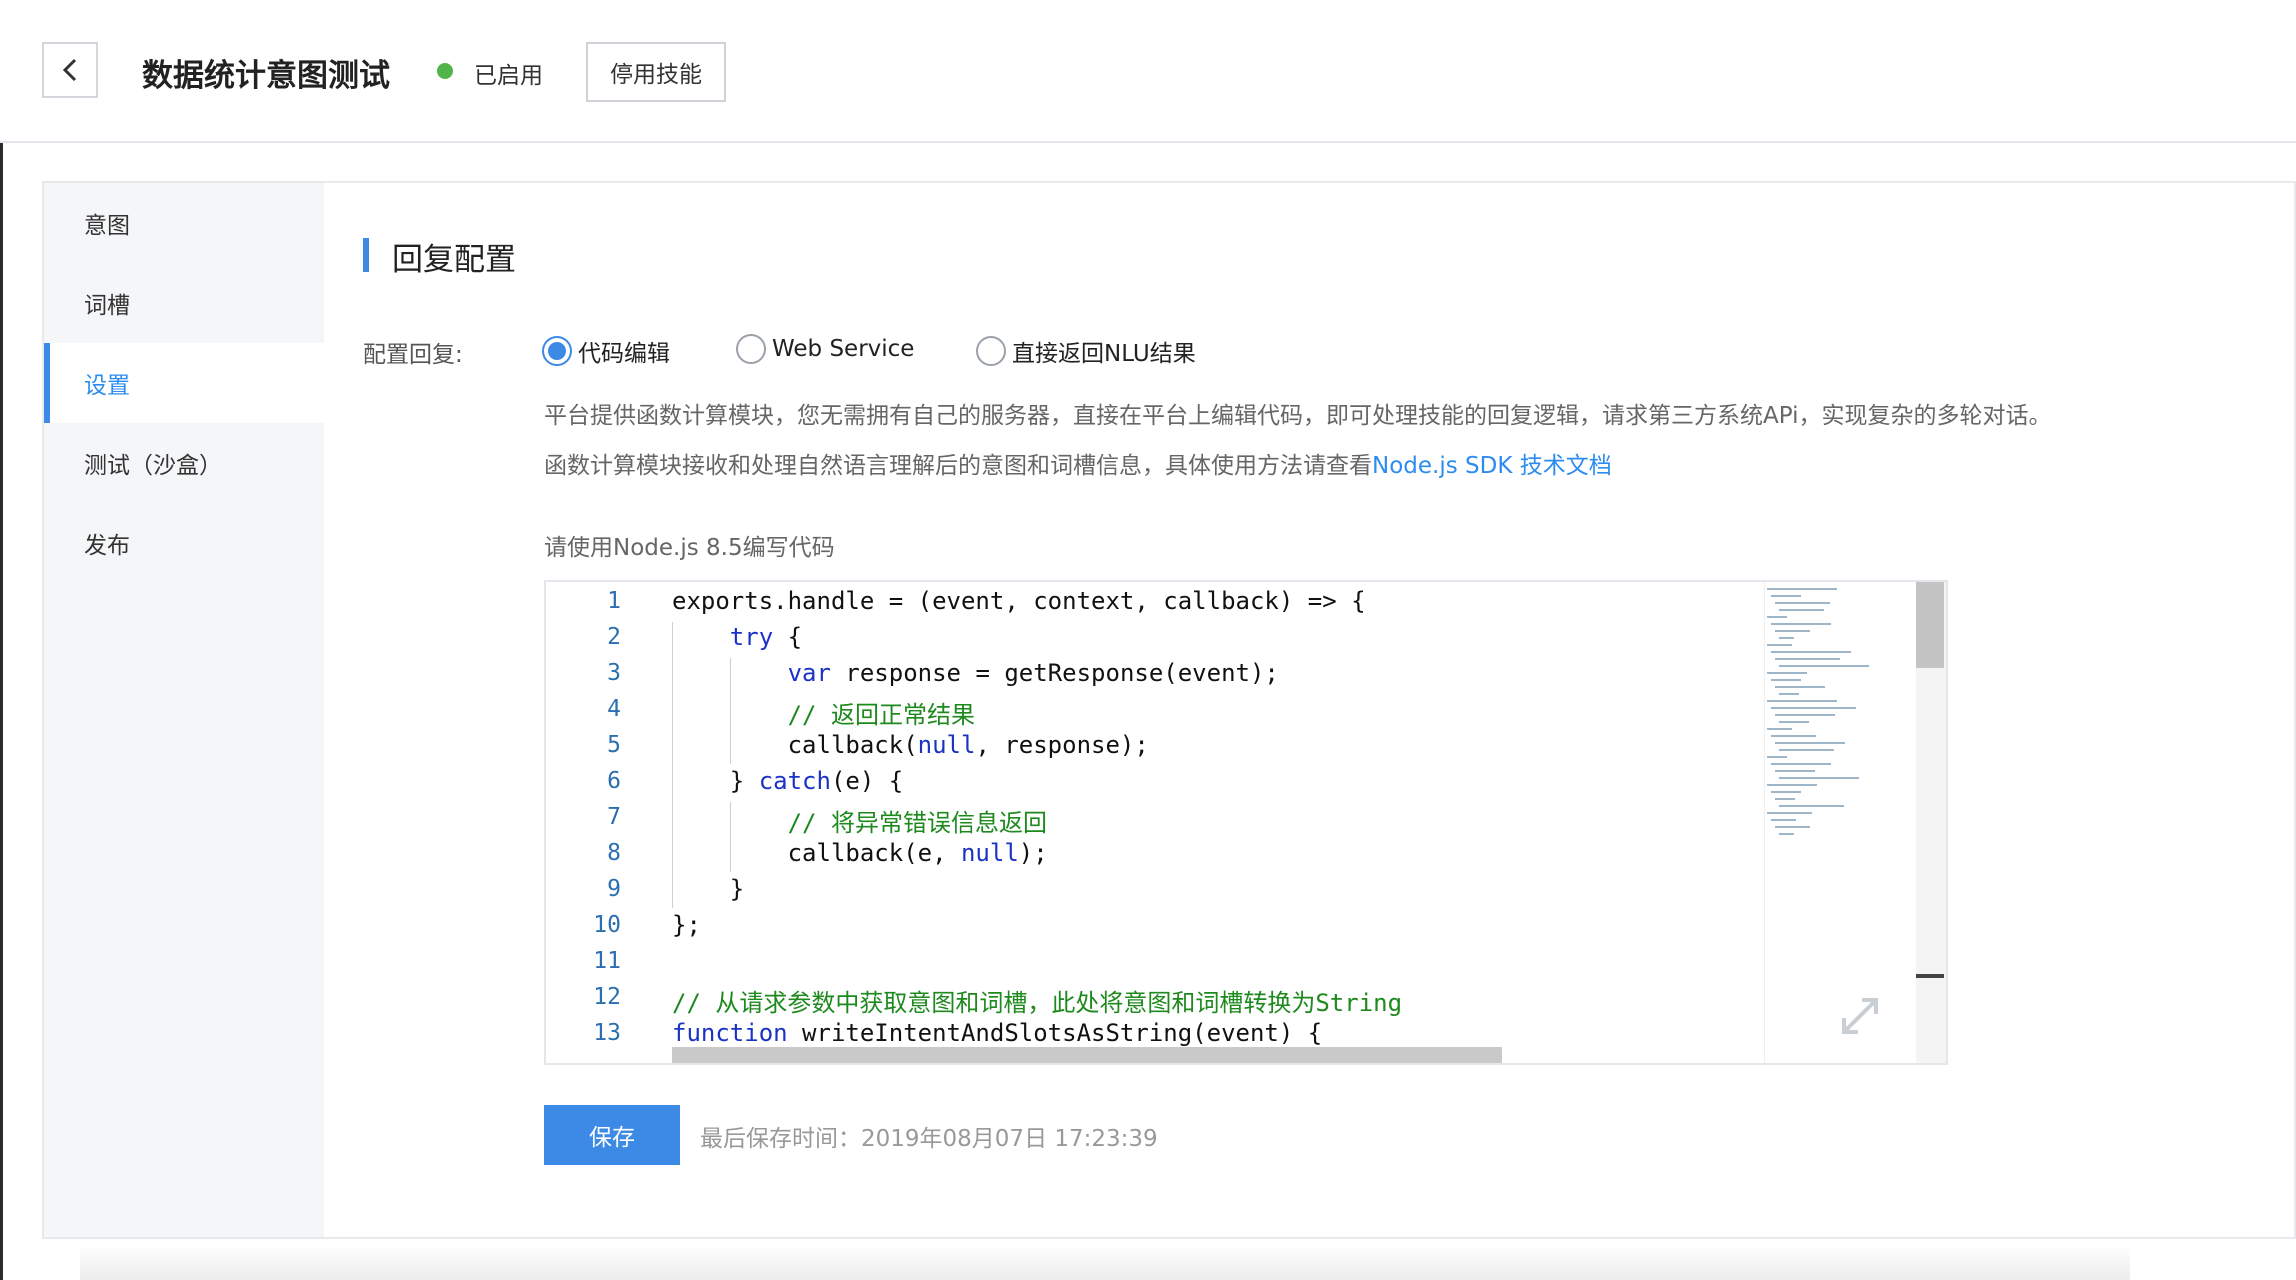 This screenshot has height=1280, width=2296. I want to click on radio-checked-icon, so click(557, 351).